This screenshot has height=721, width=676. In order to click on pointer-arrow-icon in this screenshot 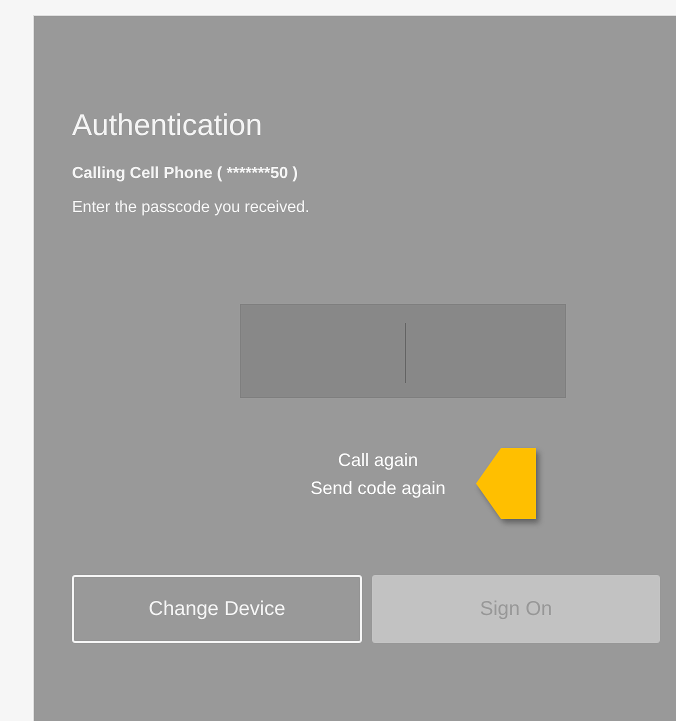, I will do `click(506, 483)`.